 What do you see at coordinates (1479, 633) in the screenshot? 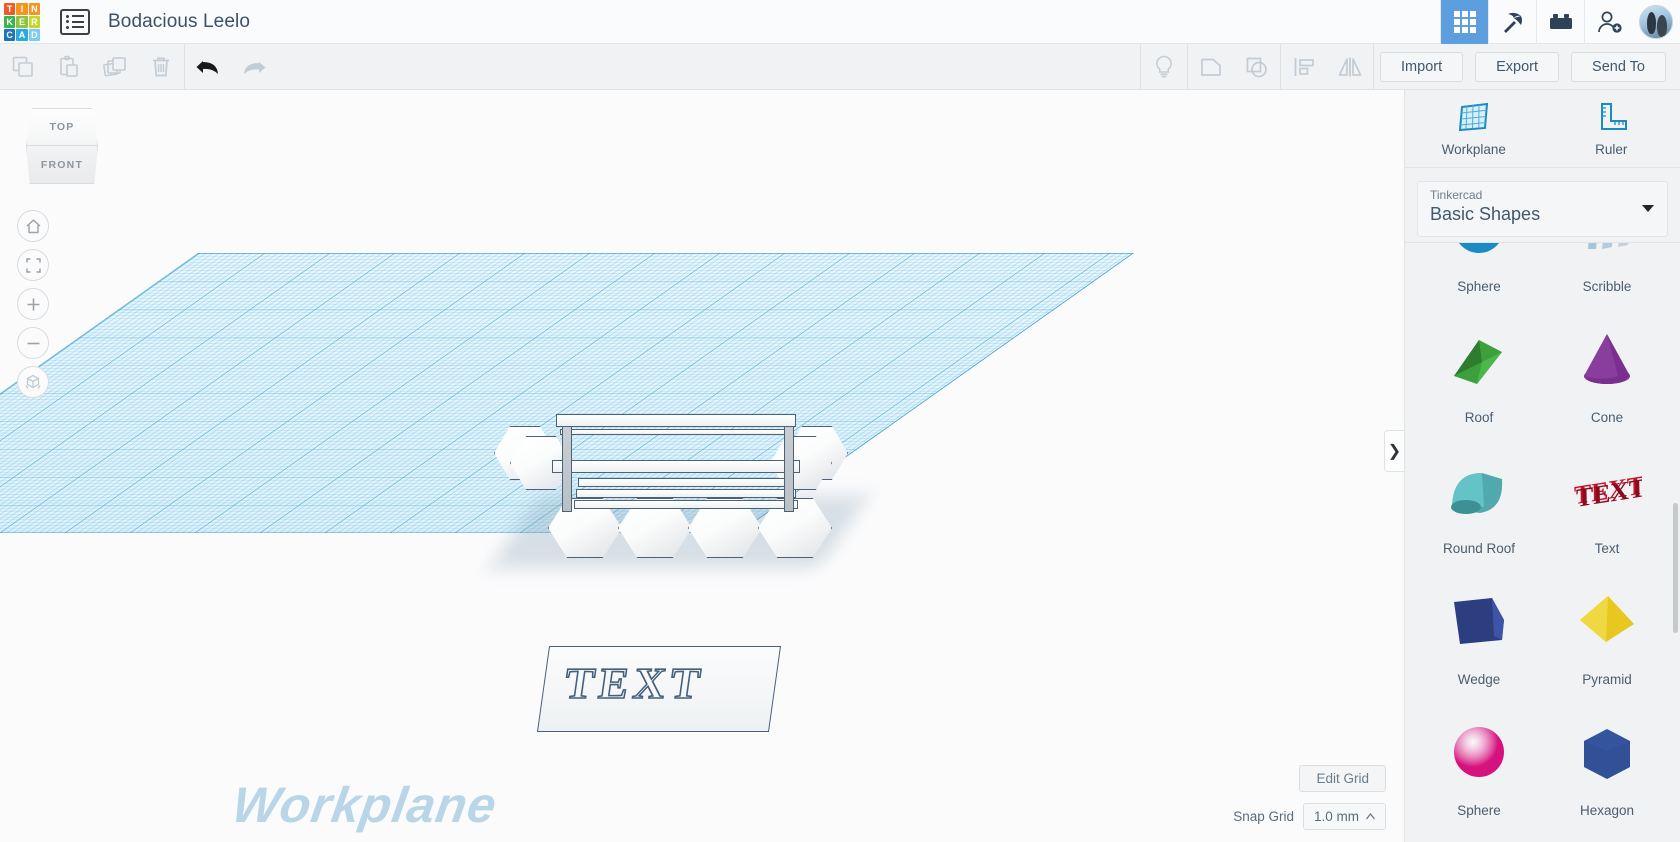
I see `shape-item-wedge: Wedge` at bounding box center [1479, 633].